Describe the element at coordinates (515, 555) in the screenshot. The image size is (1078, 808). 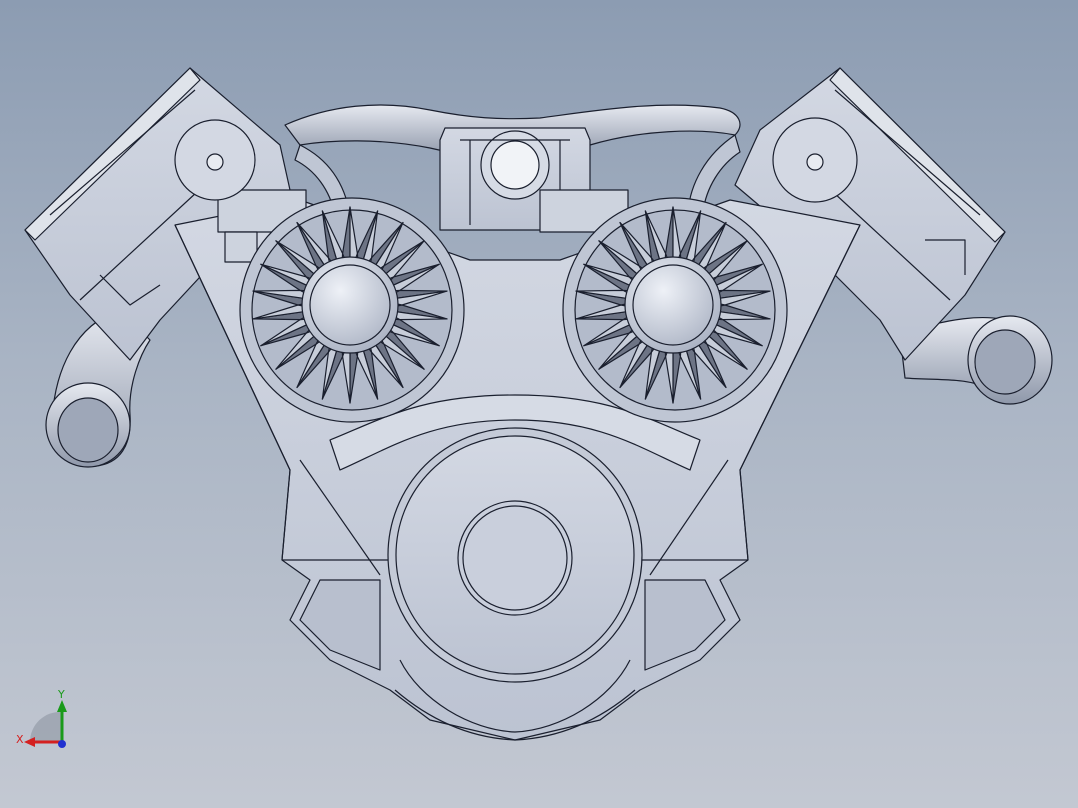
I see `crank-pulley` at that location.